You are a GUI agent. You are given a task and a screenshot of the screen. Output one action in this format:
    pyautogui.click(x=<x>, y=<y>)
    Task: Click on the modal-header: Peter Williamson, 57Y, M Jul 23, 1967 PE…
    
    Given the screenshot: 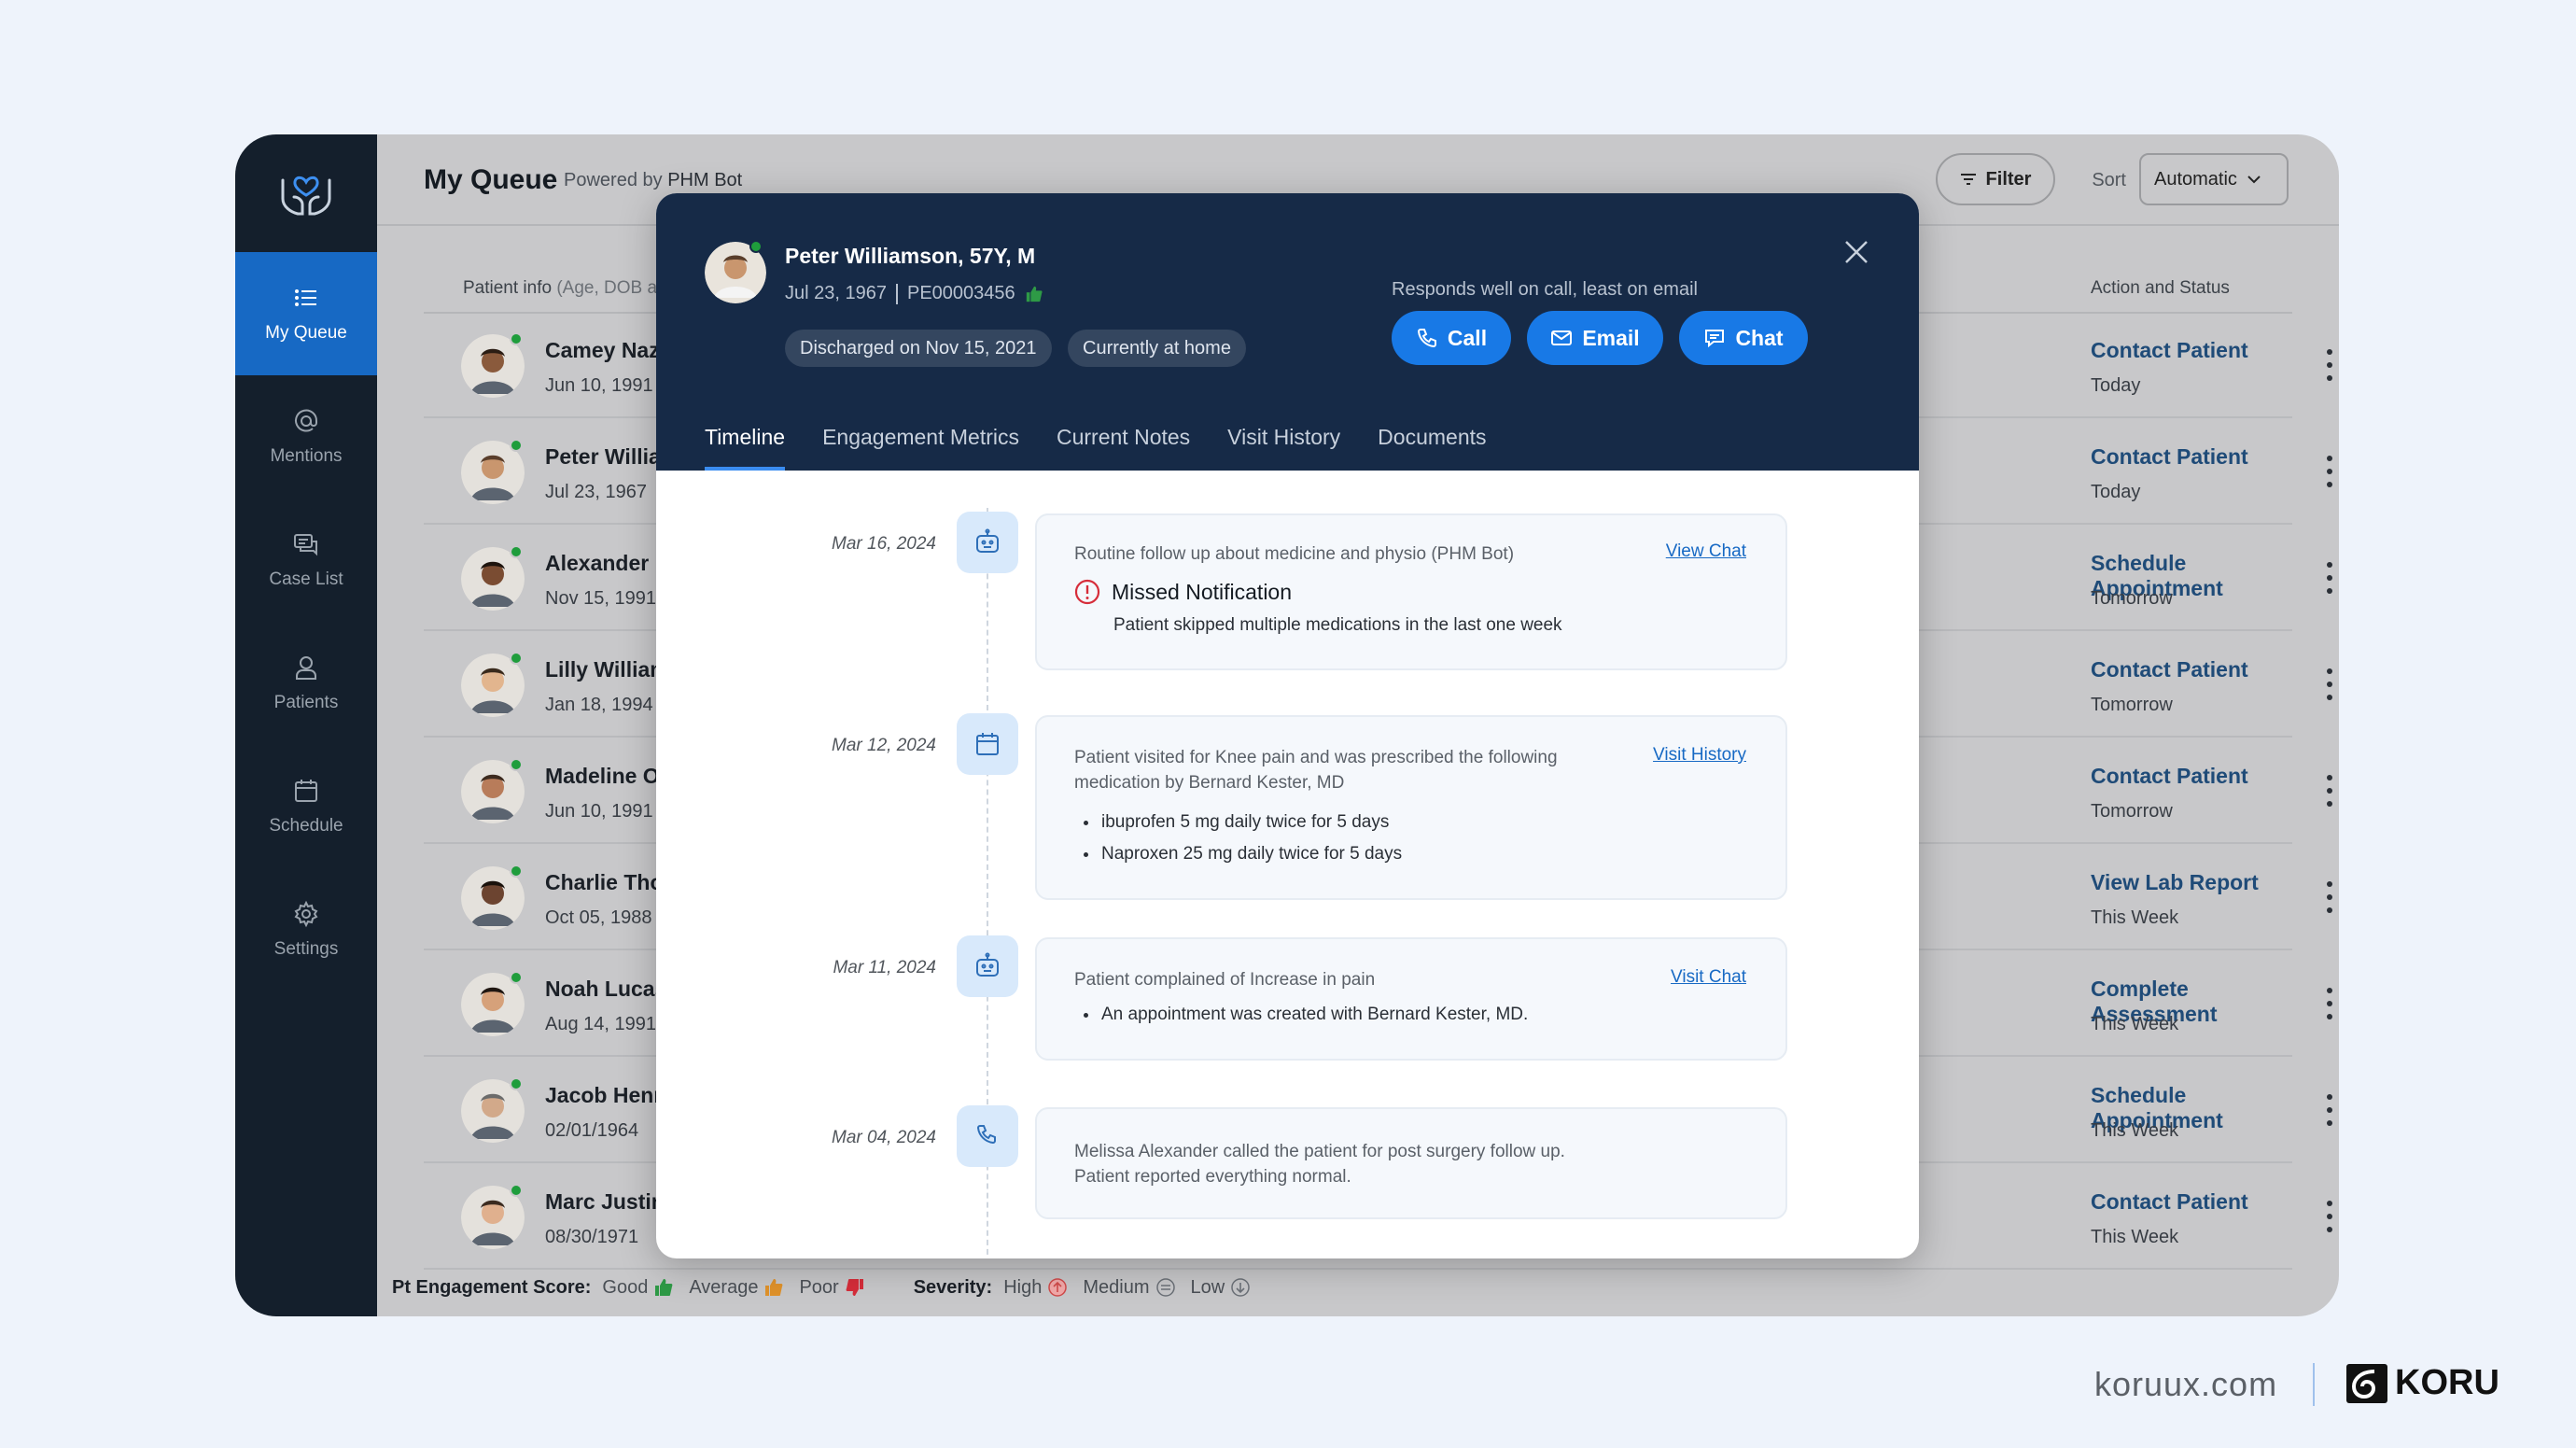 What is the action you would take?
    pyautogui.click(x=1287, y=332)
    